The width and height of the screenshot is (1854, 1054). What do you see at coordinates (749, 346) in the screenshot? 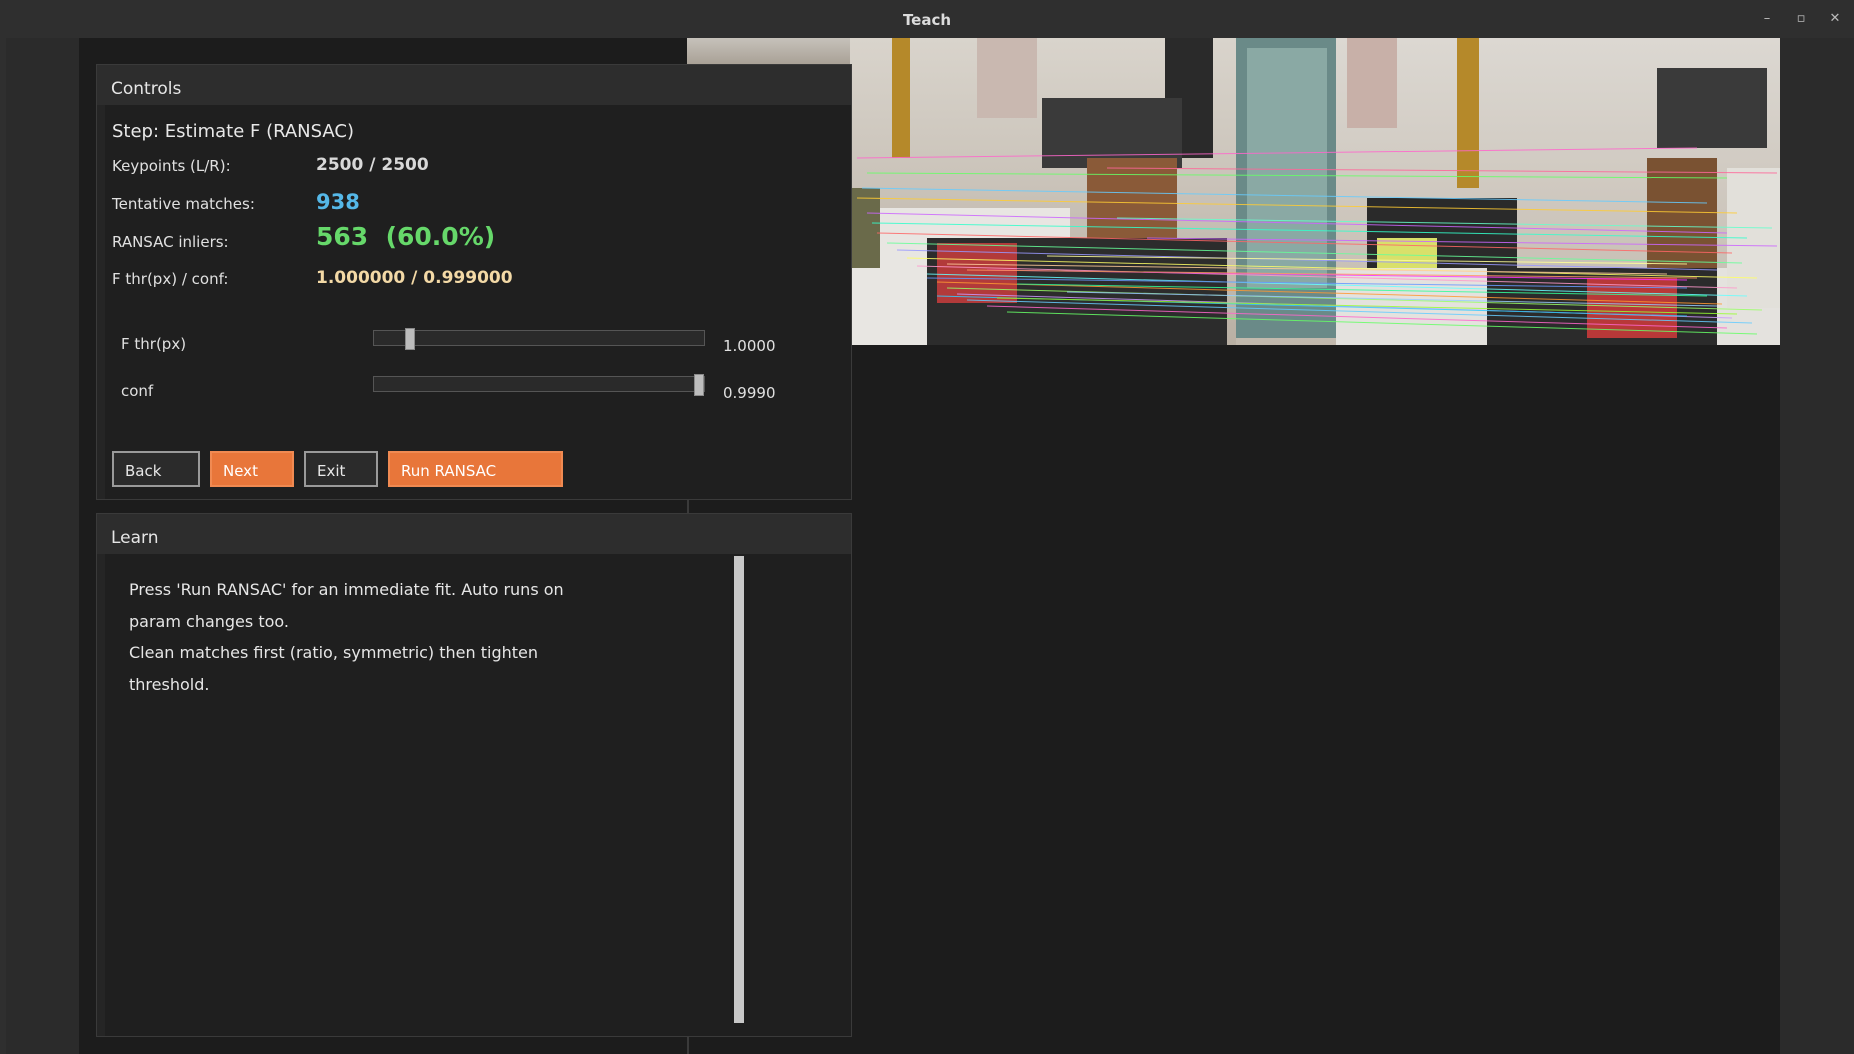
I see `f-thr-value: 1.0000` at bounding box center [749, 346].